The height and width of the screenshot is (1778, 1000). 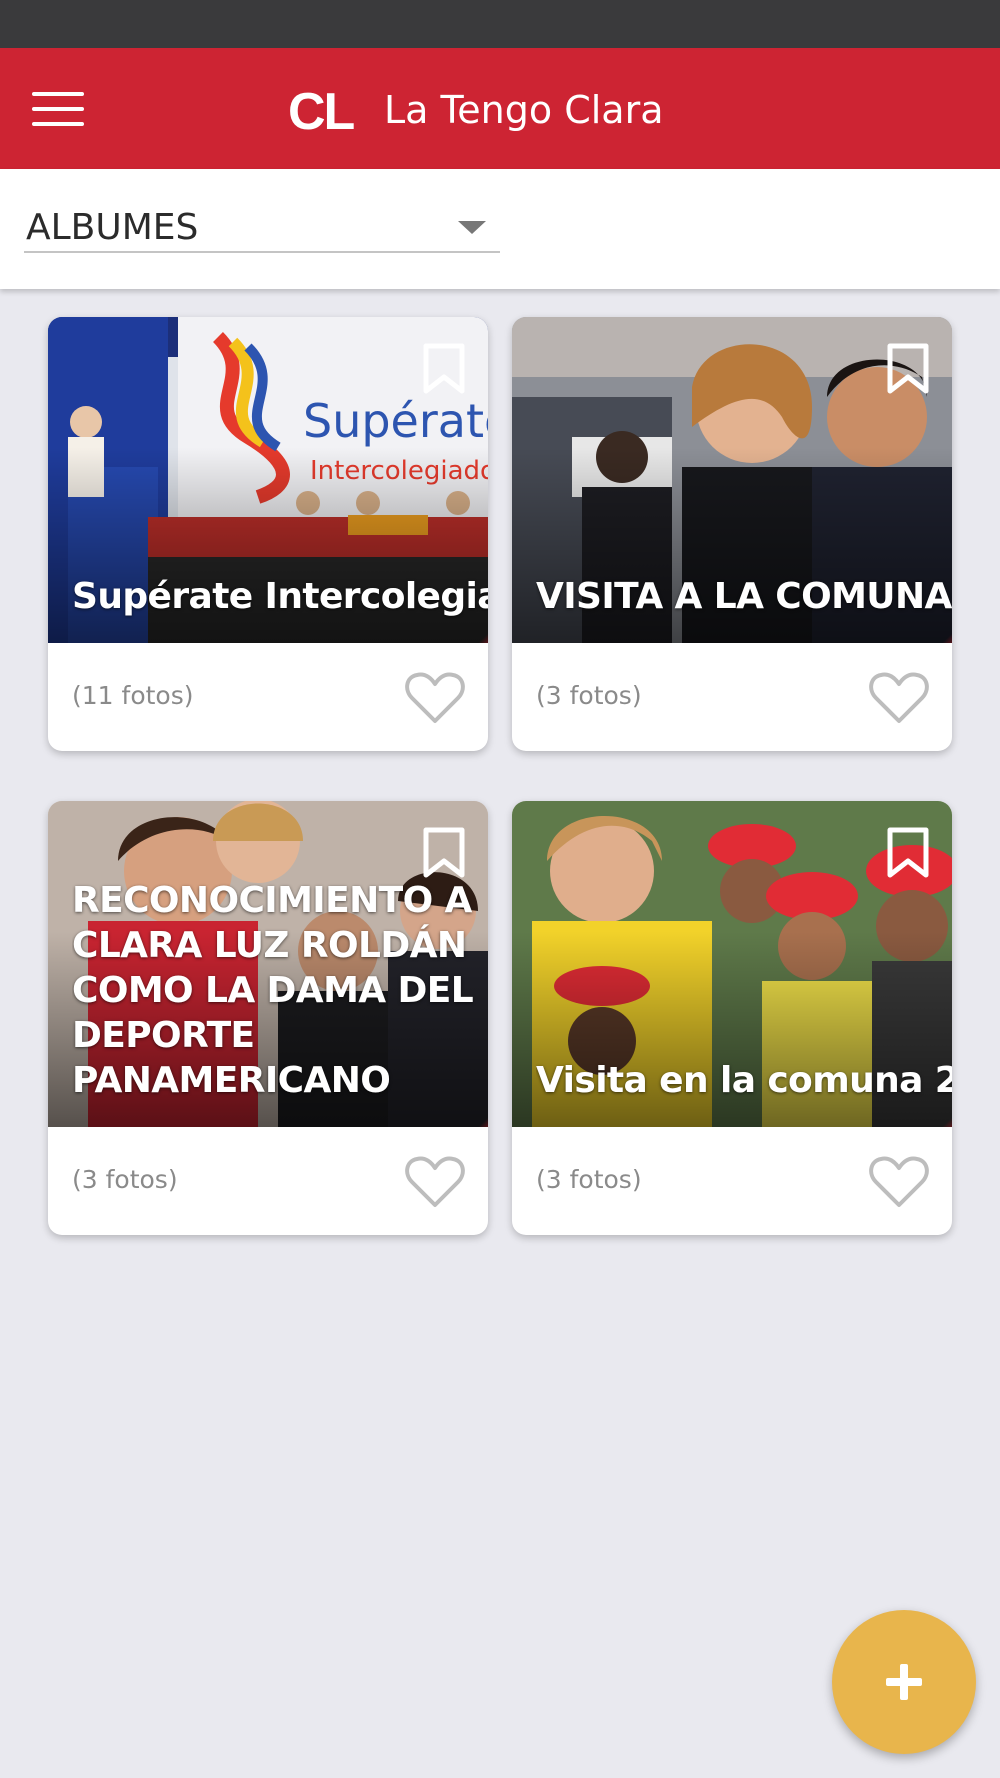 I want to click on menu-icon, so click(x=58, y=110).